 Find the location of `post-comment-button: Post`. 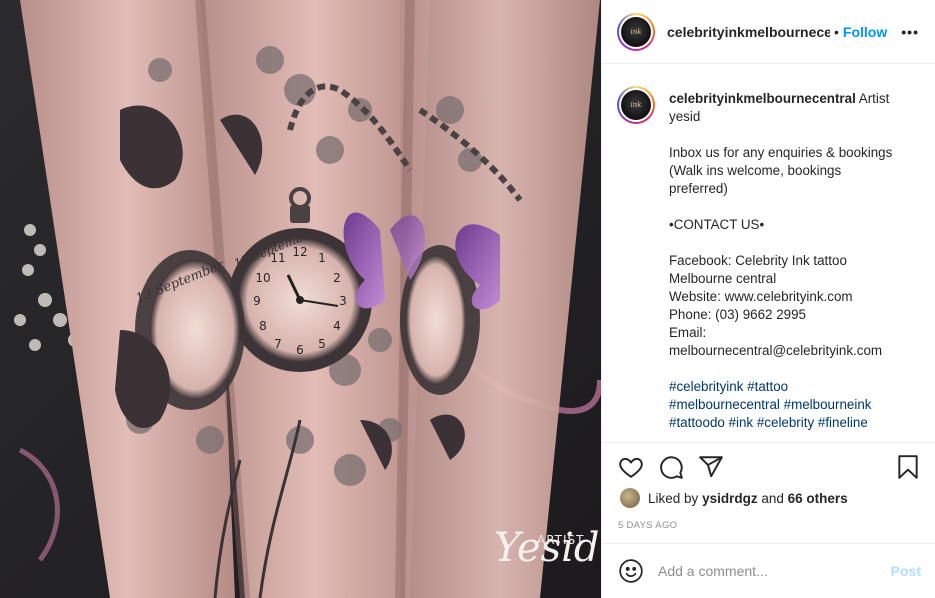

post-comment-button: Post is located at coordinates (906, 571).